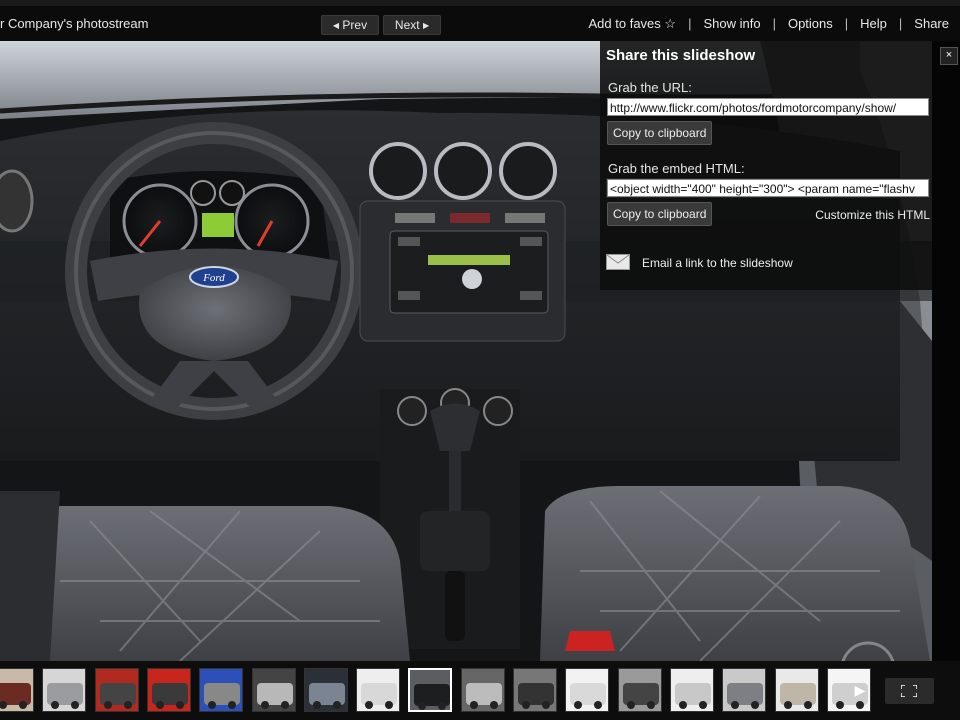  What do you see at coordinates (731, 23) in the screenshot?
I see `show-info-link: Show info` at bounding box center [731, 23].